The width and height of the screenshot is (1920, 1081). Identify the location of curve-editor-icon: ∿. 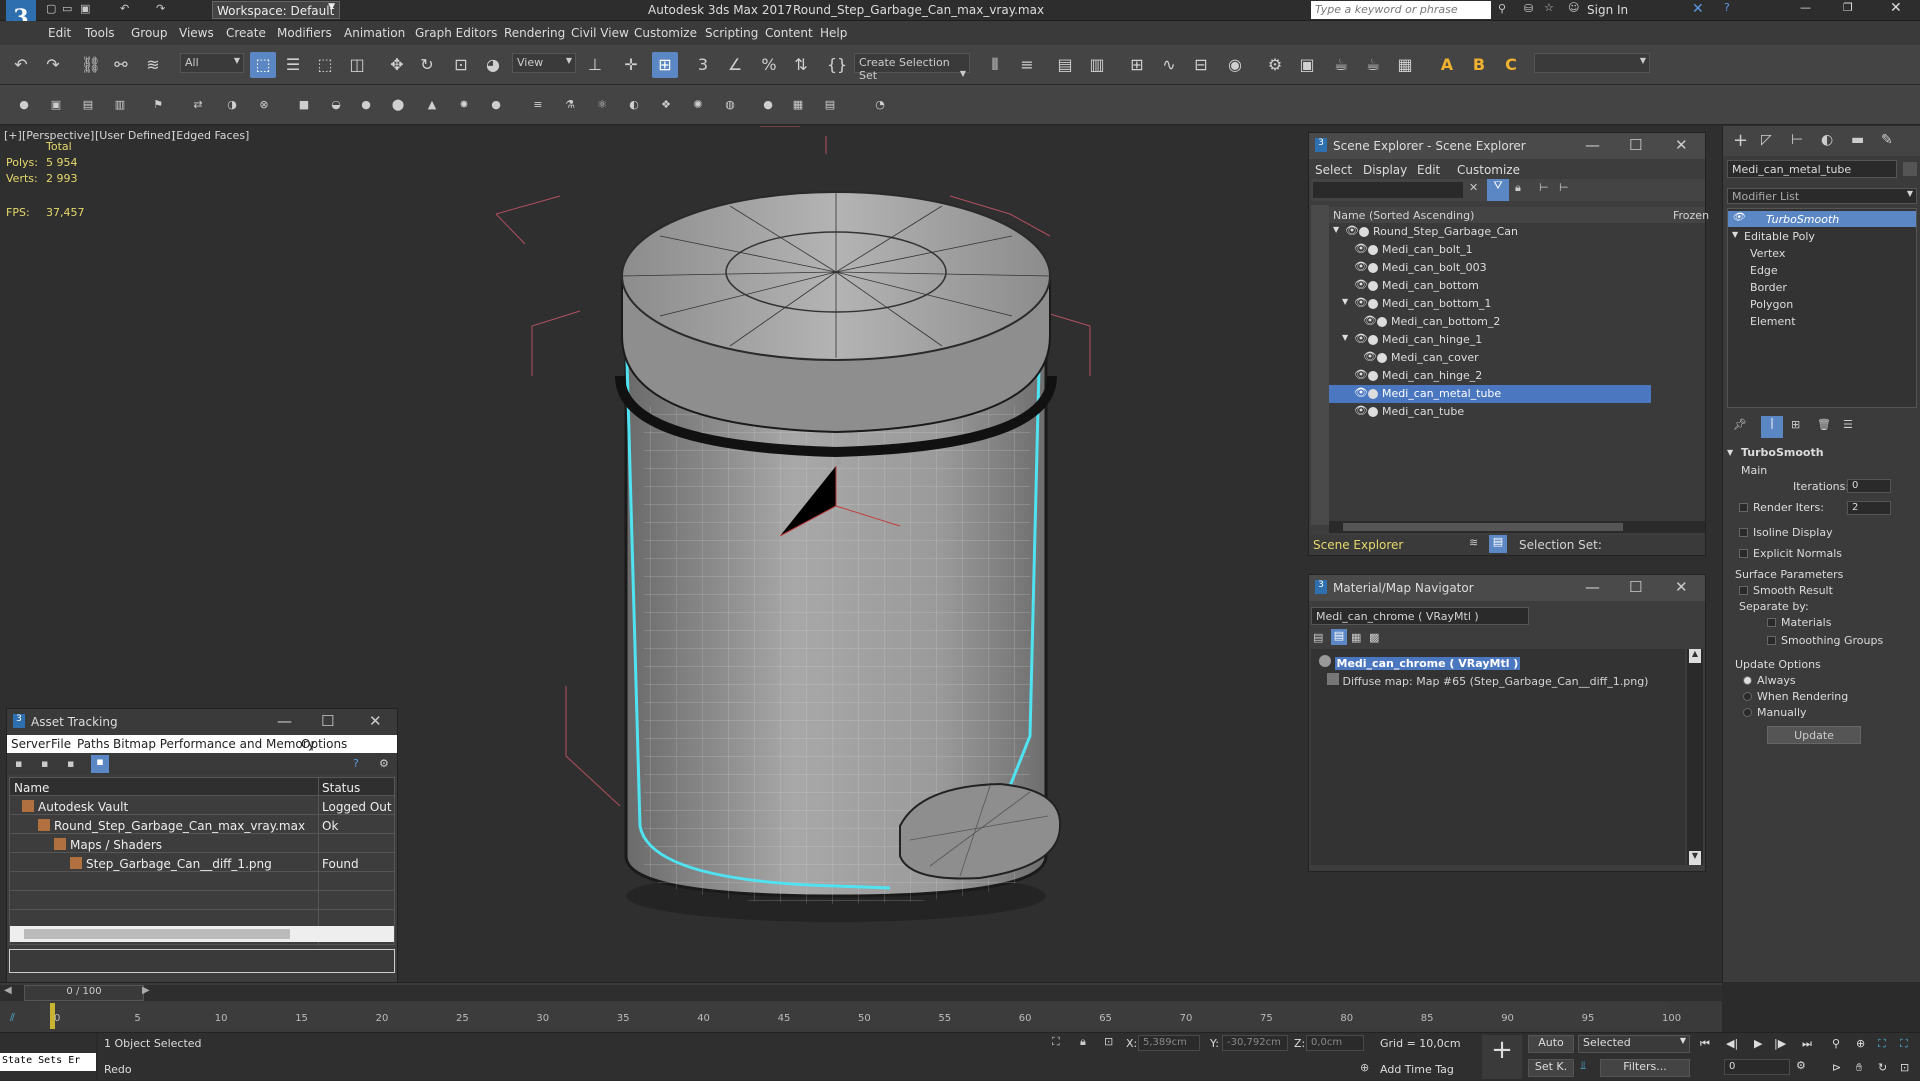
(1169, 65).